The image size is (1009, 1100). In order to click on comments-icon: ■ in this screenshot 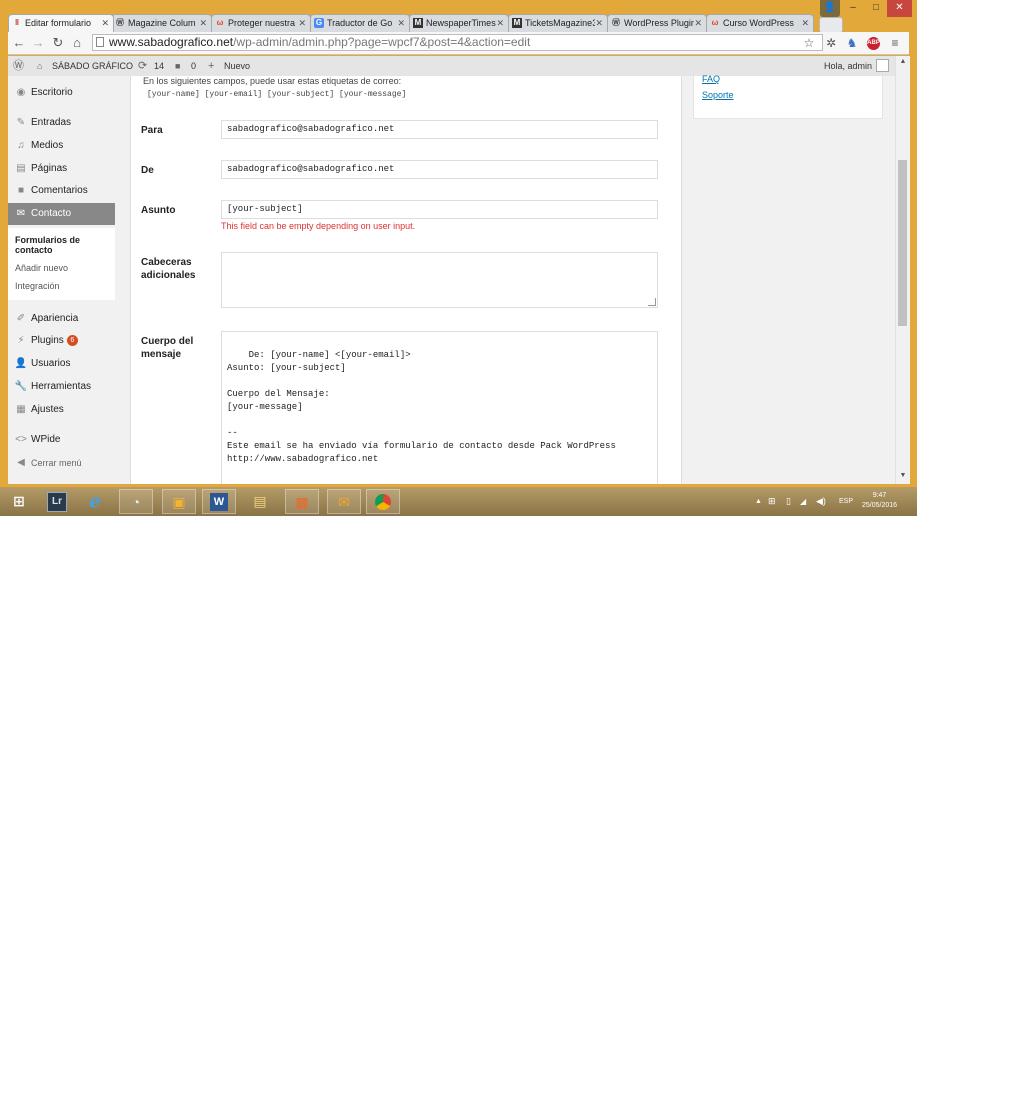, I will do `click(177, 66)`.